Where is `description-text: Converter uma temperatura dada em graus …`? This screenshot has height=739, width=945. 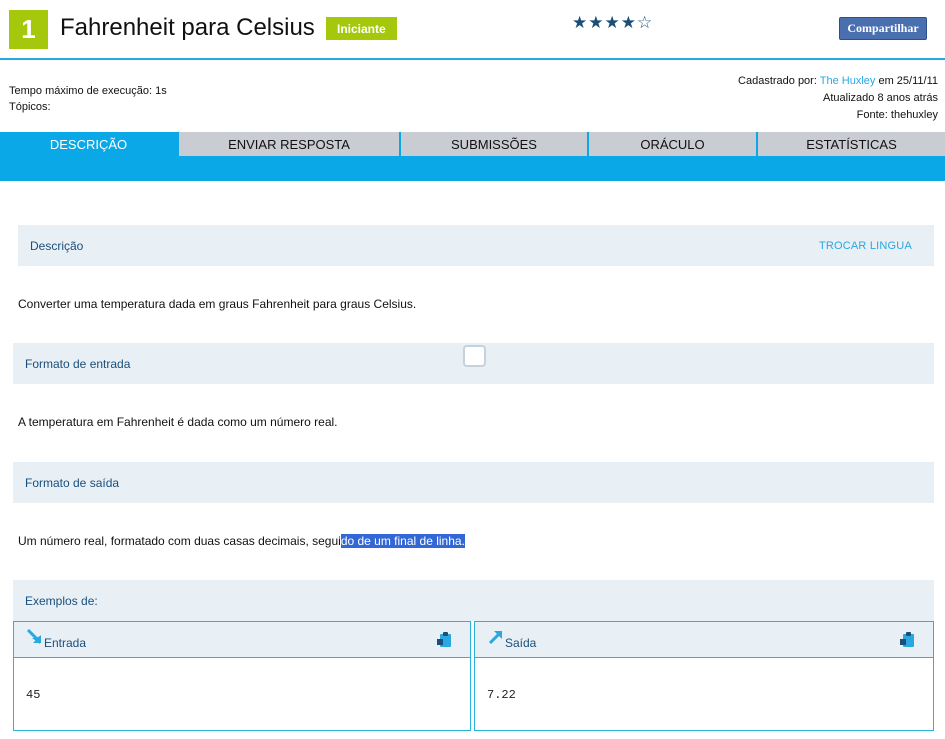
description-text: Converter uma temperatura dada em graus … is located at coordinates (217, 304).